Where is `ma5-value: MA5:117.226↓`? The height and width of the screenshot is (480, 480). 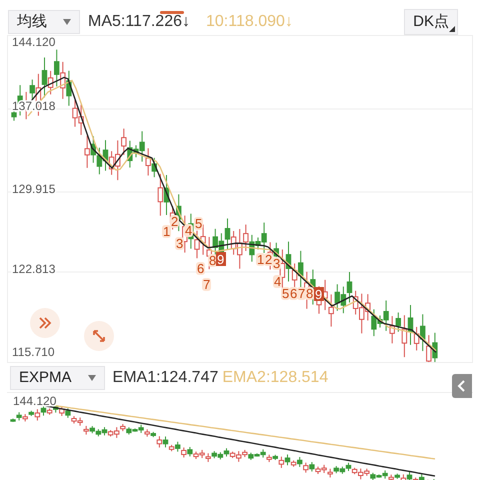 ma5-value: MA5:117.226↓ is located at coordinates (139, 22).